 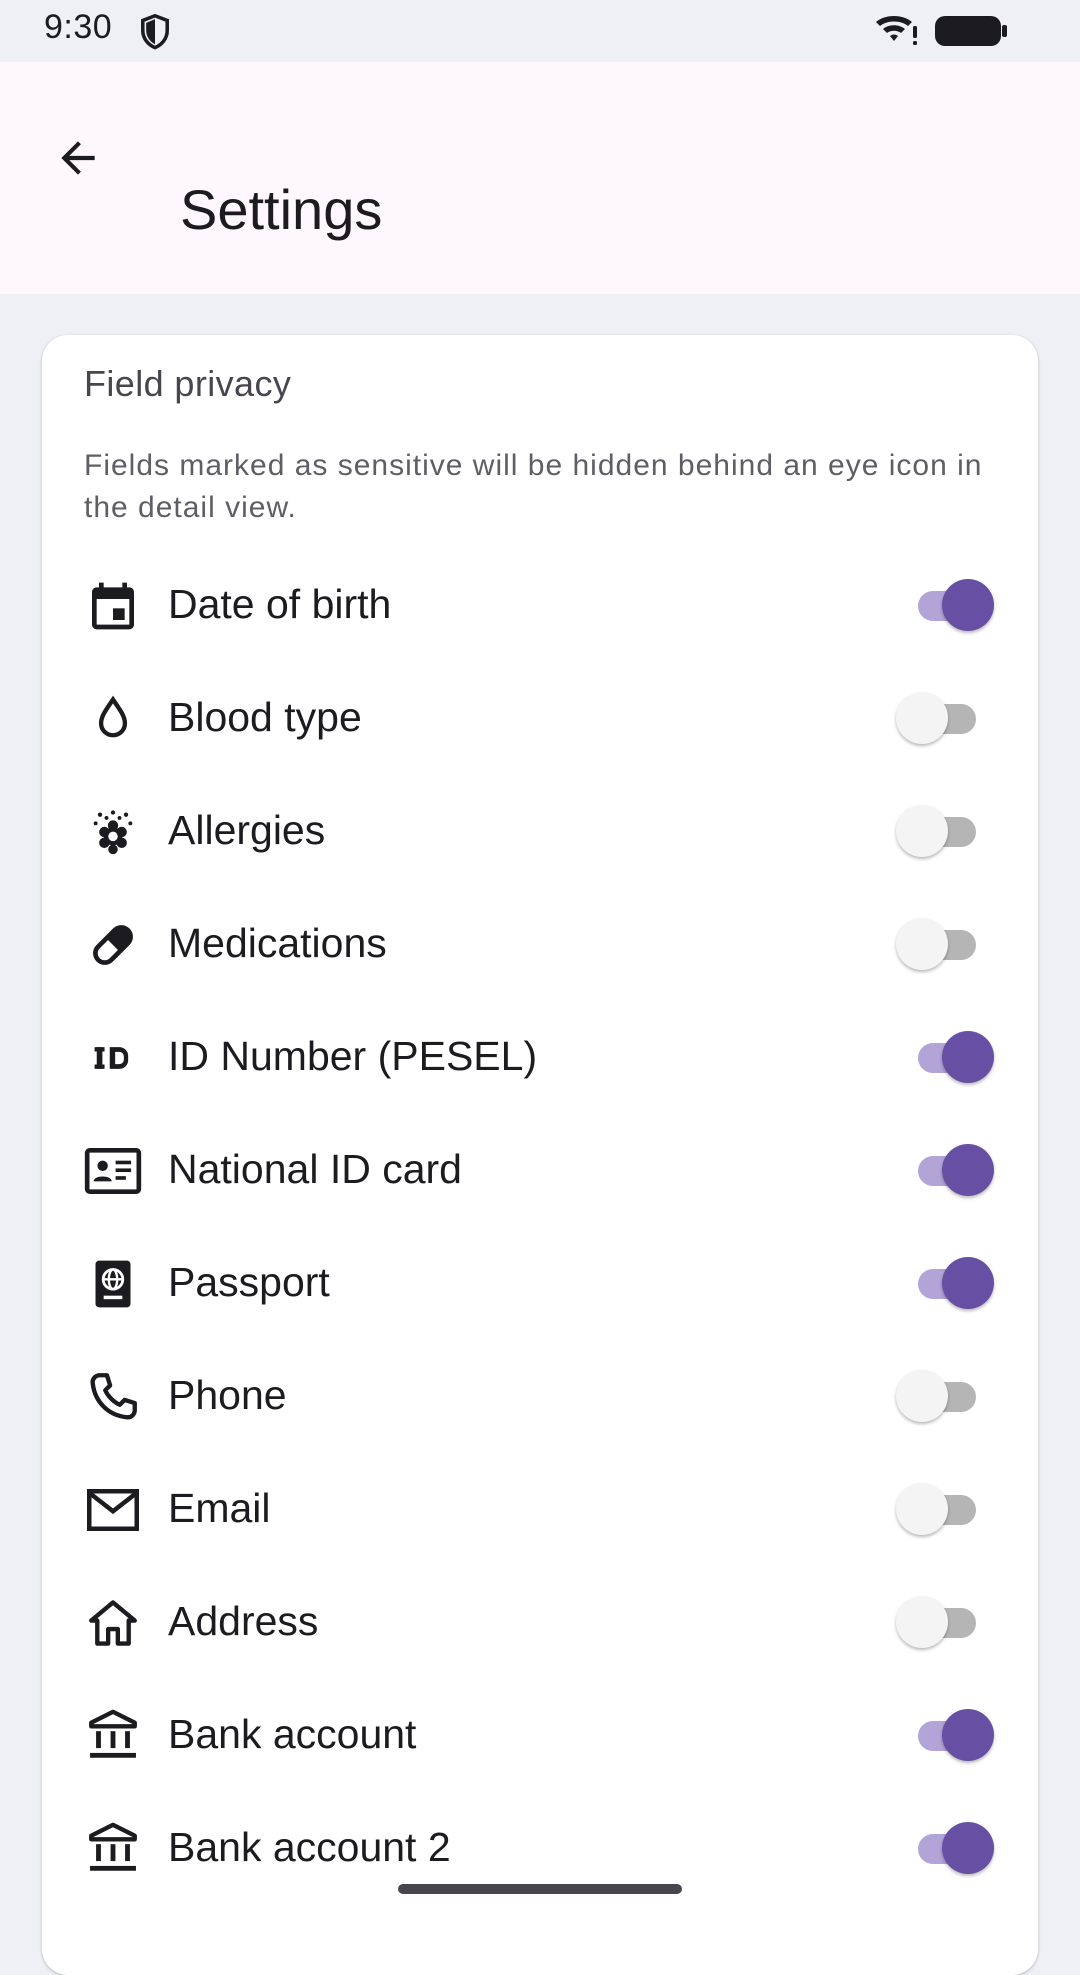 What do you see at coordinates (113, 1058) in the screenshot?
I see `id-badge-icon` at bounding box center [113, 1058].